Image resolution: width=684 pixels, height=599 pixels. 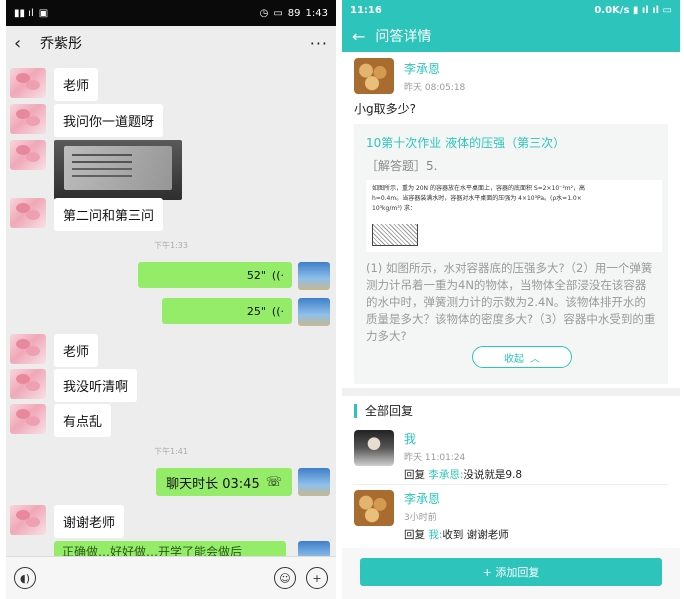 I want to click on reply-info: 我 昨天 11:01:24 回复 李承恩:没说就是9.8, so click(x=463, y=456).